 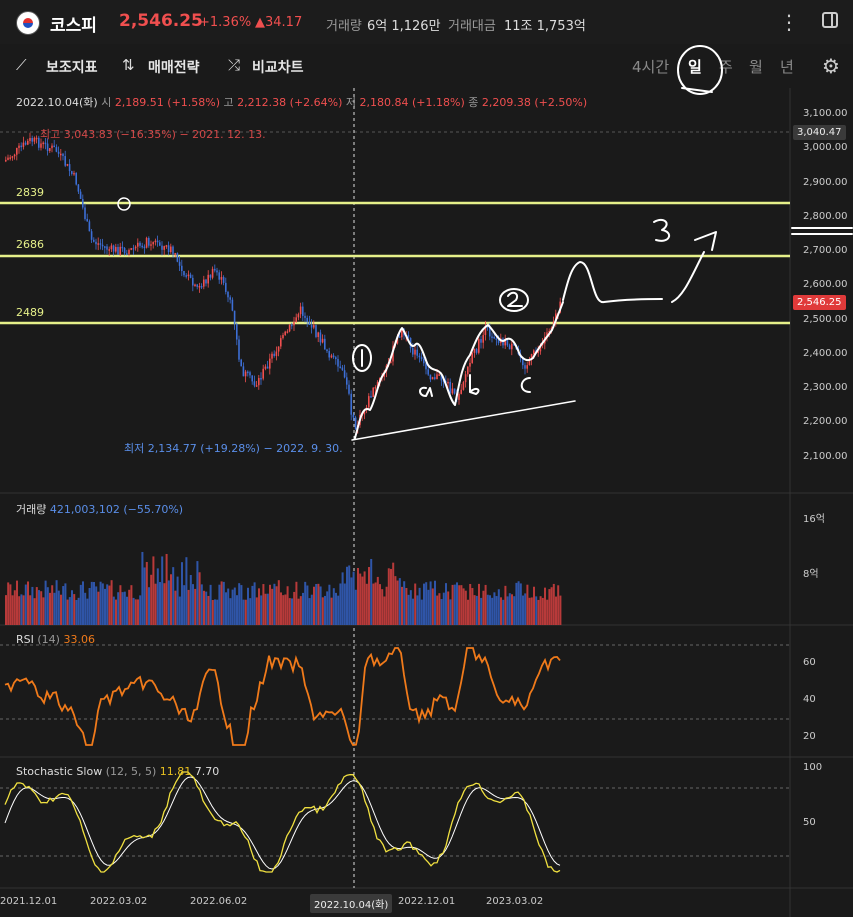 I want to click on wave-c-letter, so click(x=525, y=385).